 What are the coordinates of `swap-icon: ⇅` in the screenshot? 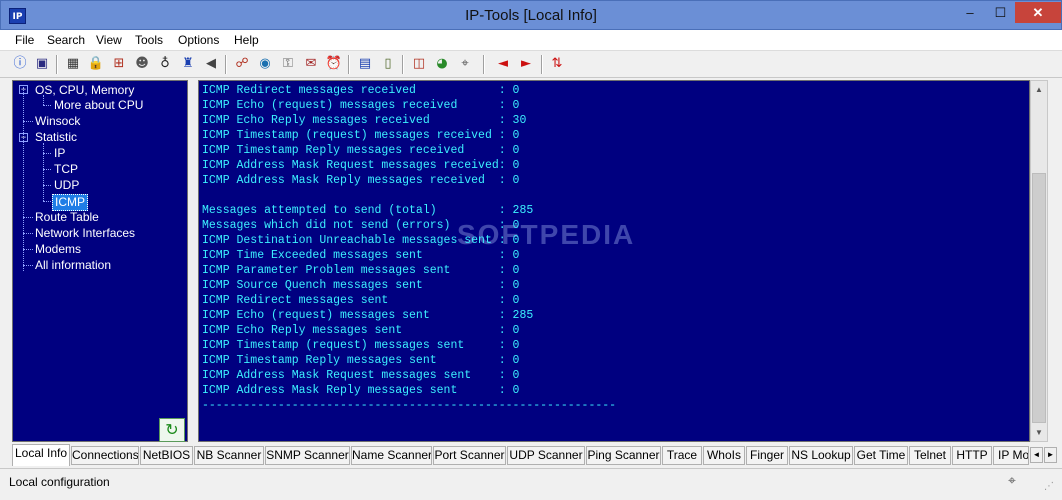 It's located at (557, 64).